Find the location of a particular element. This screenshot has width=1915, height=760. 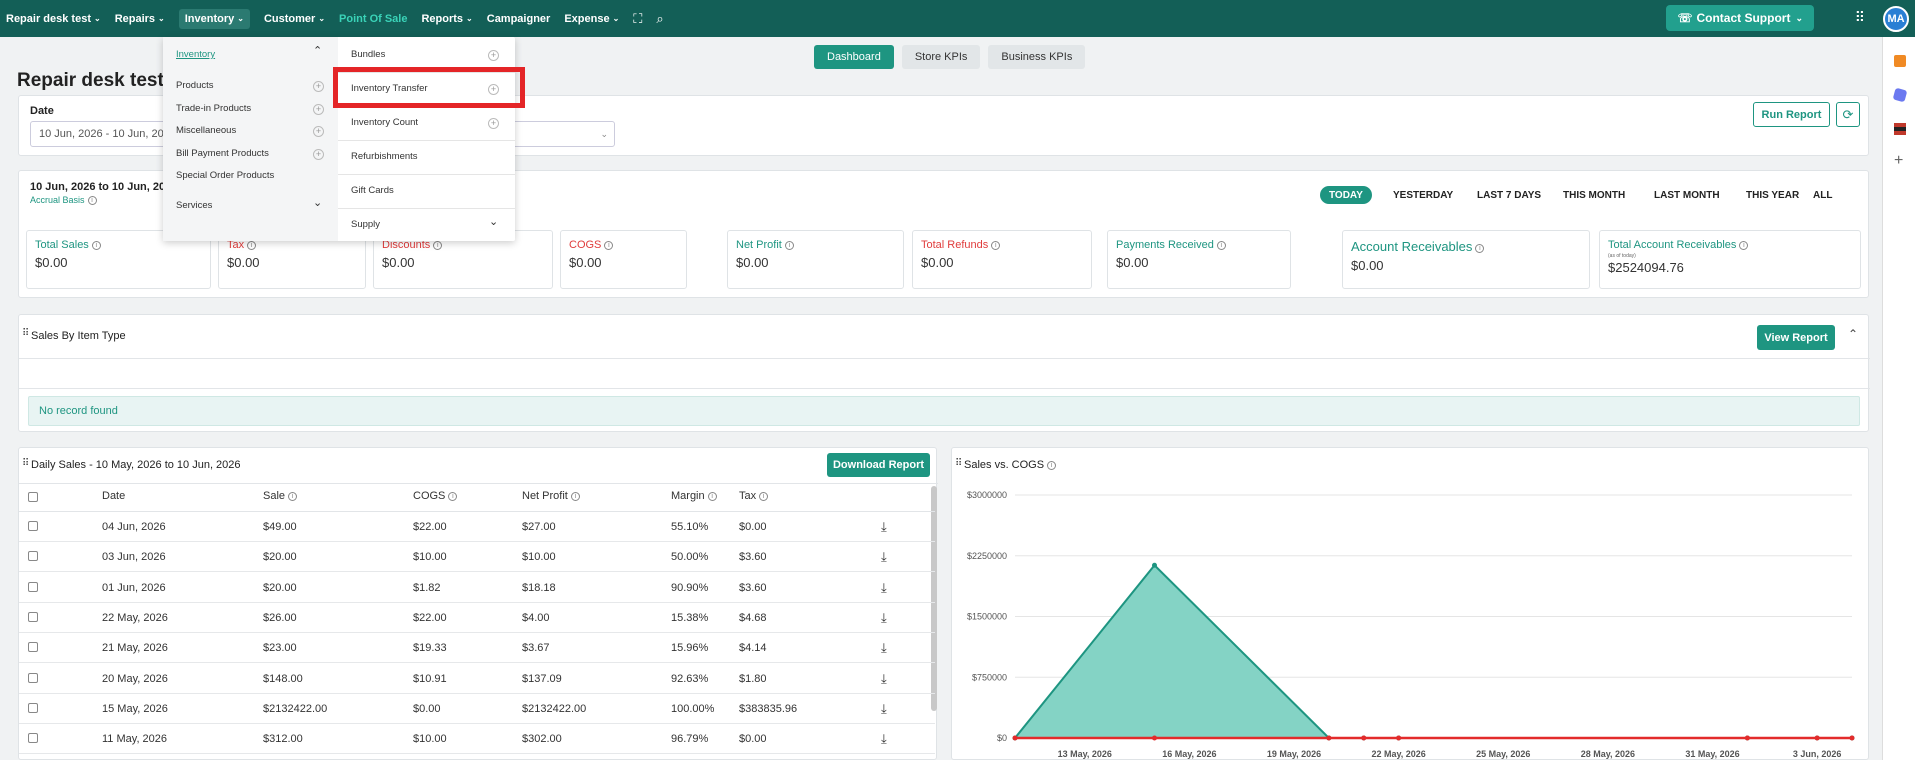

period-yesterday: YESTERDAY is located at coordinates (1423, 195).